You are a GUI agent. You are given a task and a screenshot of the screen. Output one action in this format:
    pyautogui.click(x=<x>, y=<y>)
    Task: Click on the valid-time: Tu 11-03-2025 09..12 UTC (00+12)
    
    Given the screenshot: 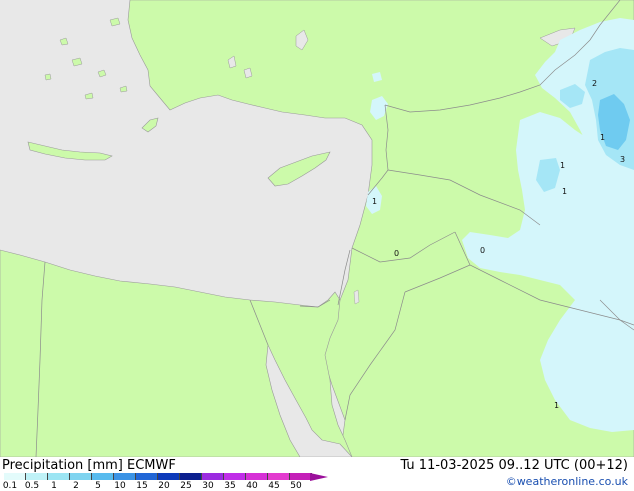 What is the action you would take?
    pyautogui.click(x=514, y=465)
    